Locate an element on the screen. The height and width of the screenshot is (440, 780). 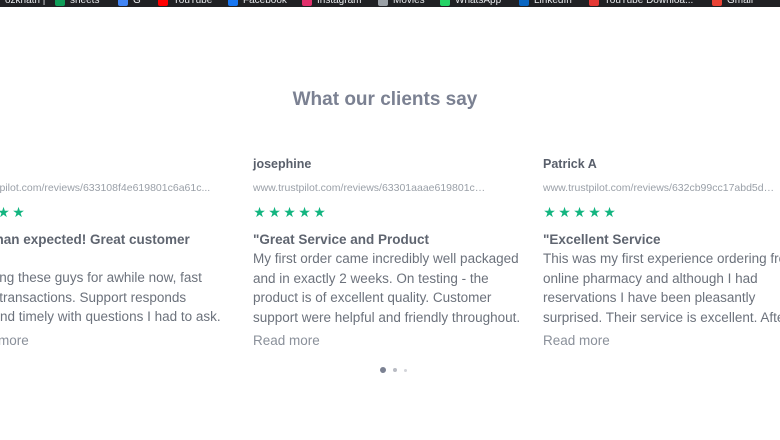
star-rating: ★ ★ ★ is located at coordinates (12, 212).